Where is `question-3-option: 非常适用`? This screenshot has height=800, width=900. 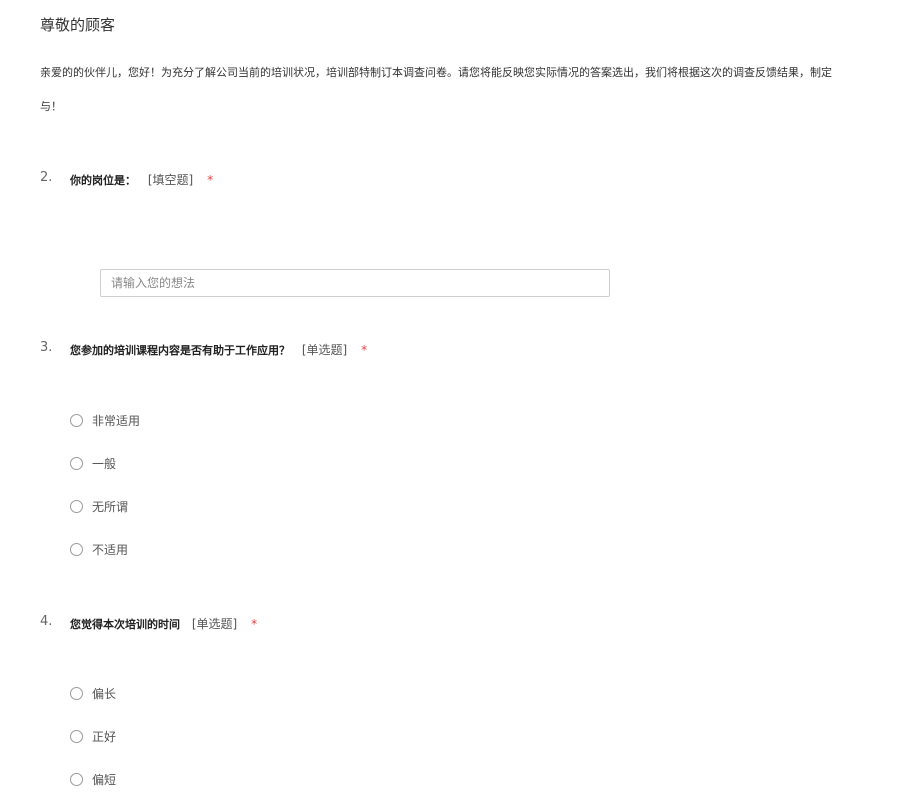 question-3-option: 非常适用 is located at coordinates (105, 420).